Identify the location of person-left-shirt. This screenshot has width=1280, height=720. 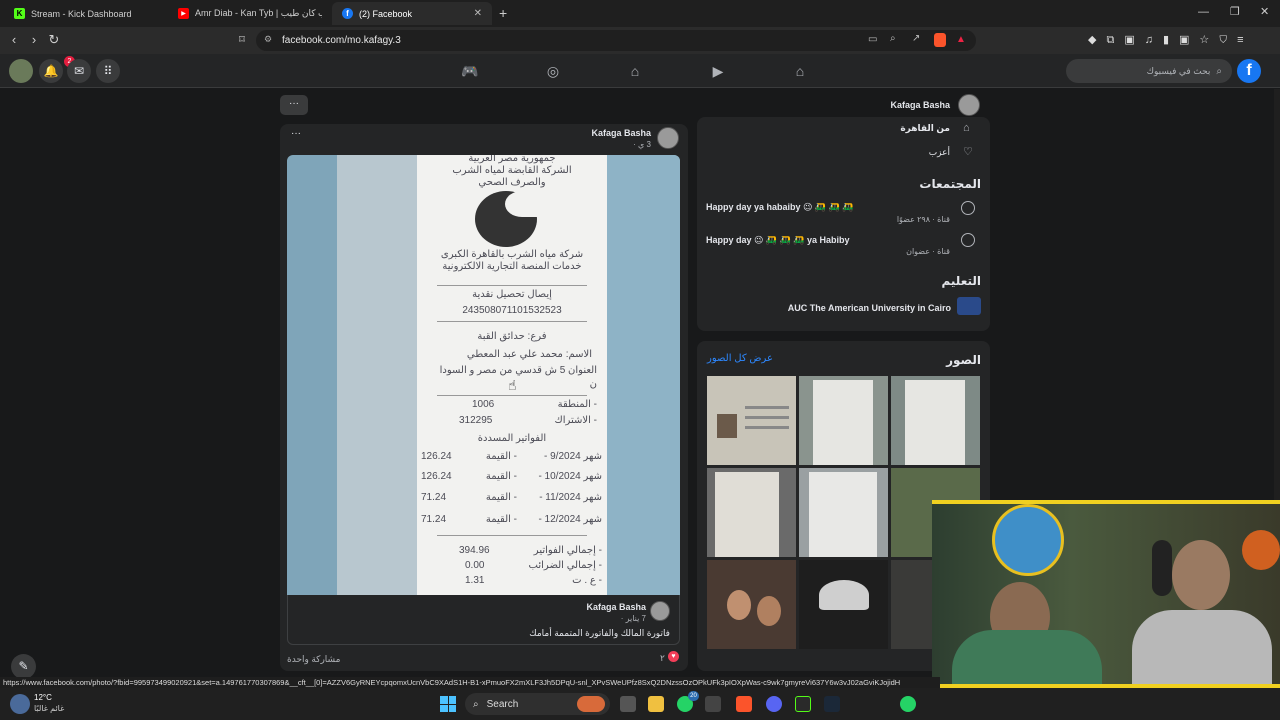
(1027, 659).